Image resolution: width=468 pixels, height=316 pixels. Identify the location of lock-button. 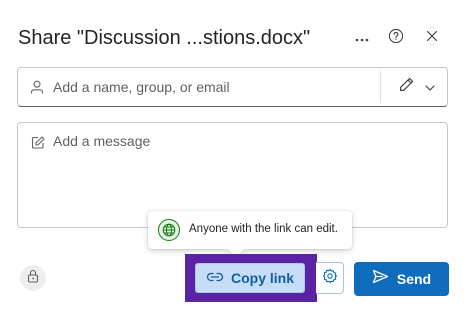
(33, 278).